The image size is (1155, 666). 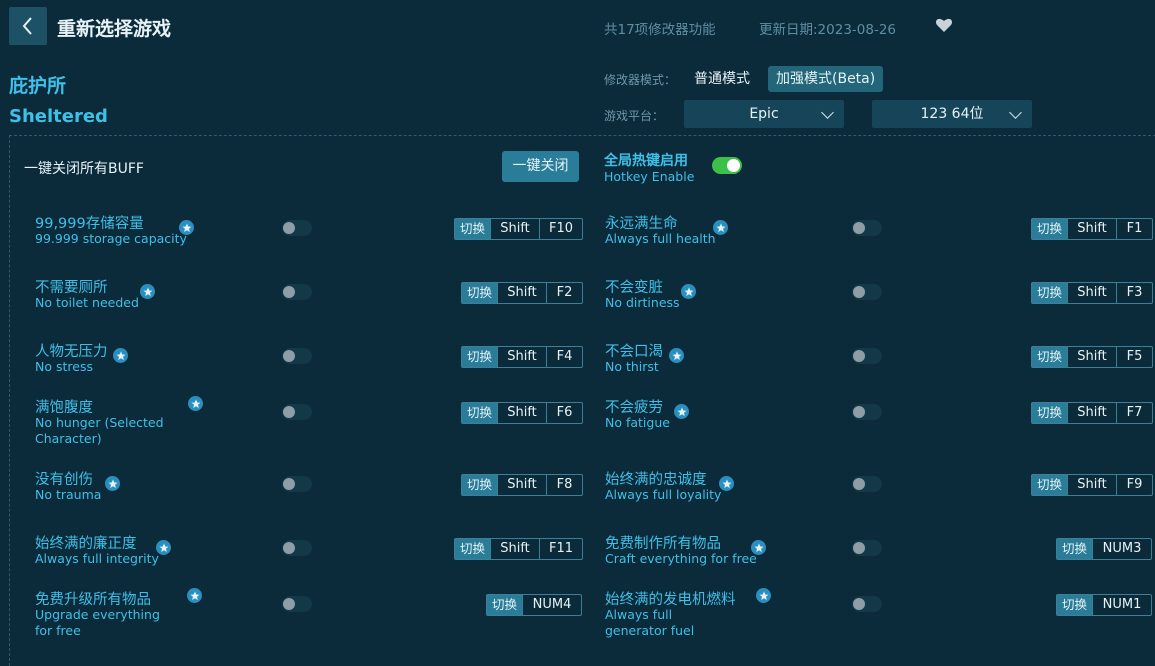 I want to click on cheat-name-en: No stress, so click(x=64, y=366).